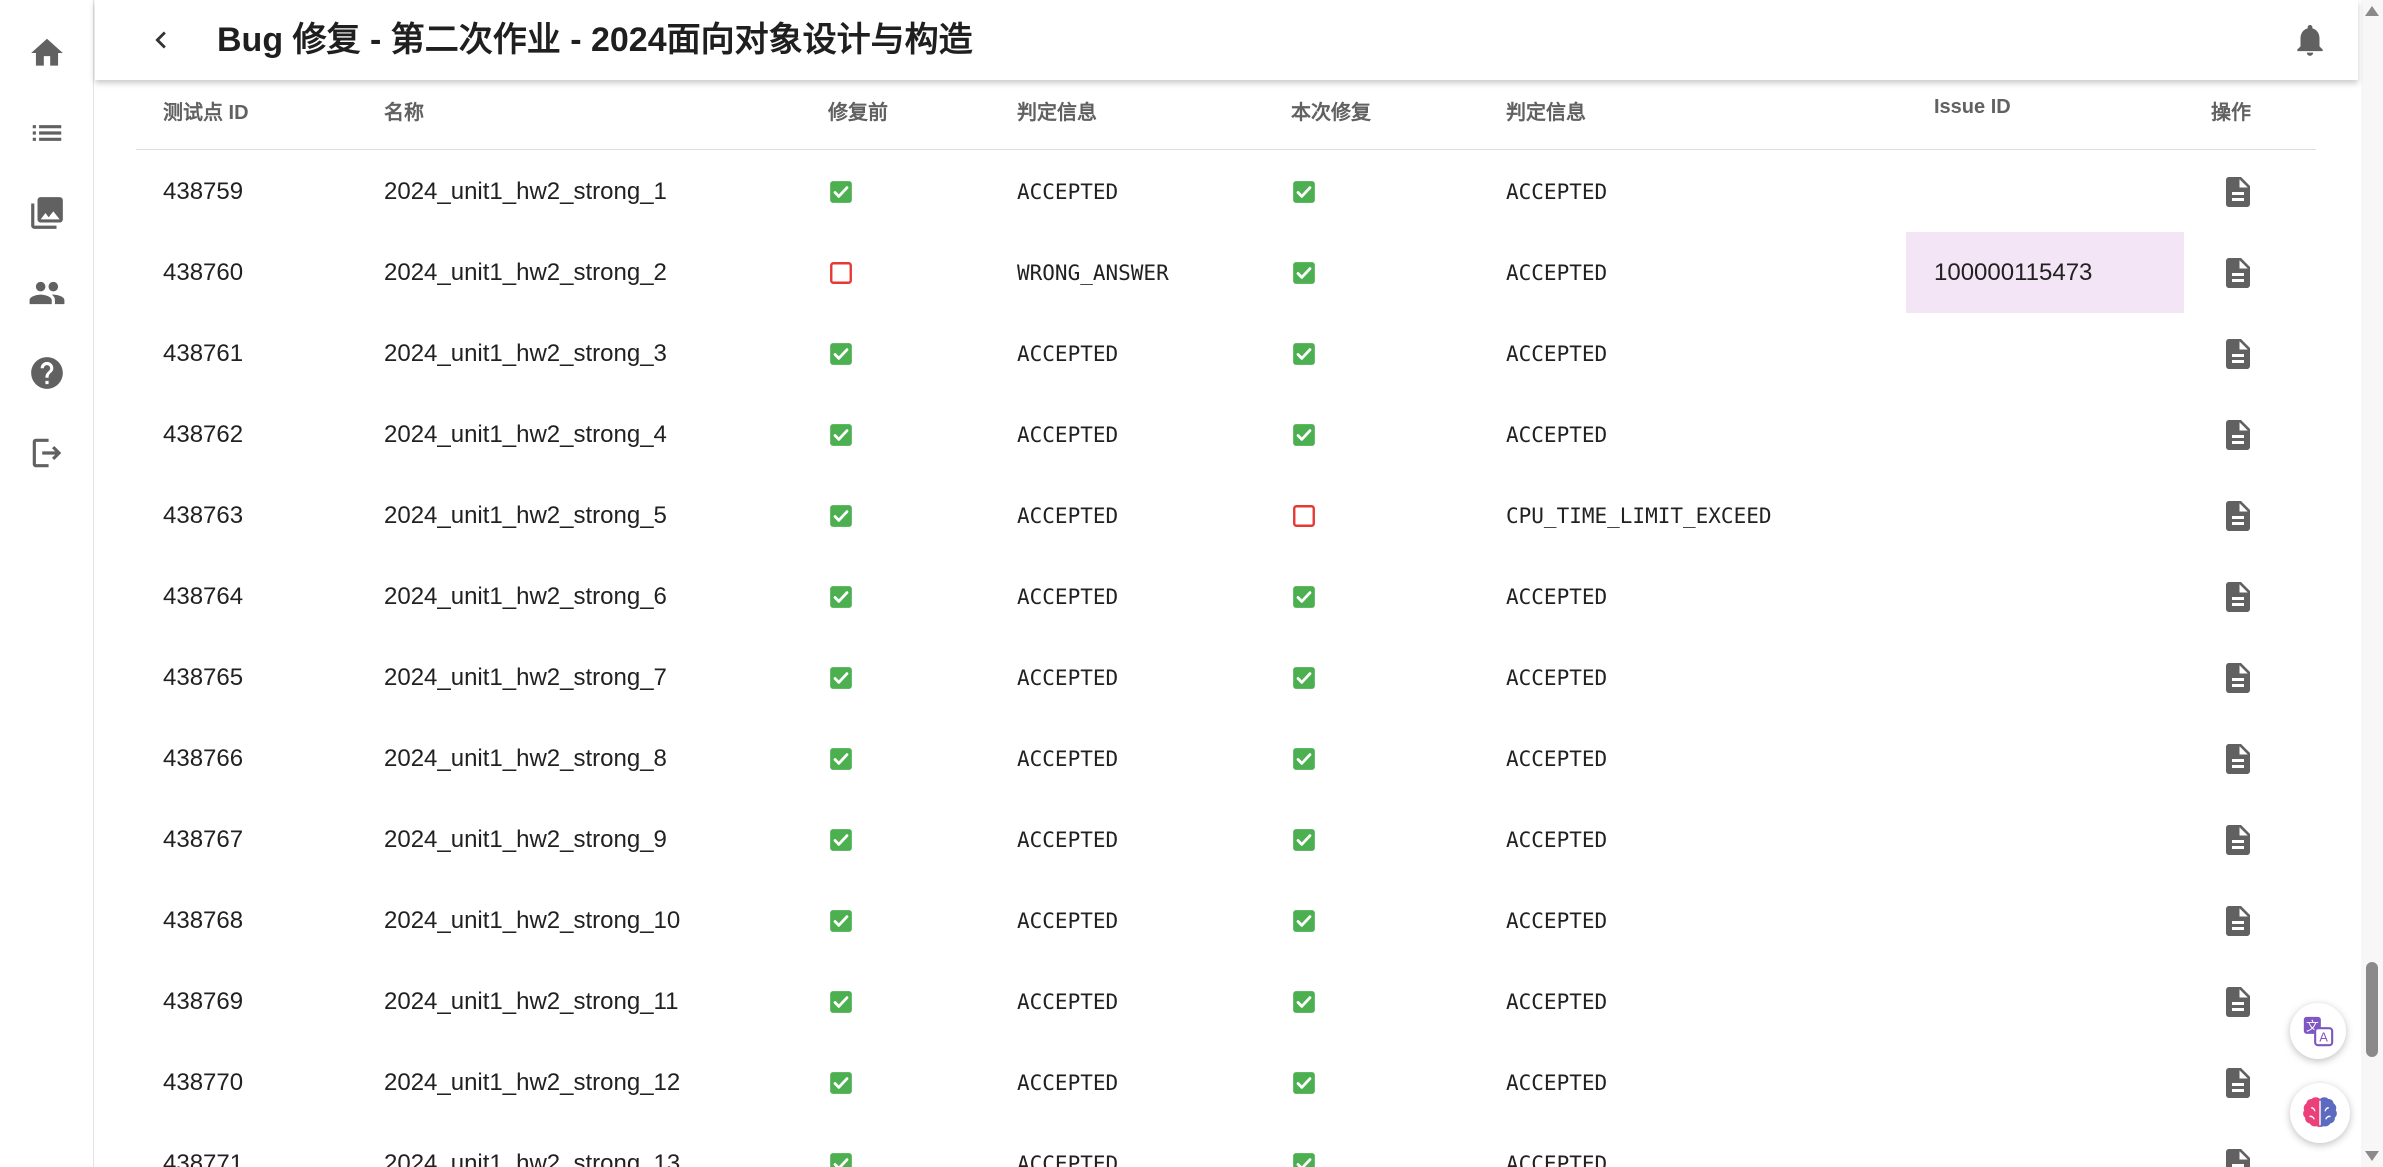 The width and height of the screenshot is (2383, 1167). I want to click on scroll-up-arrow, so click(2372, 11).